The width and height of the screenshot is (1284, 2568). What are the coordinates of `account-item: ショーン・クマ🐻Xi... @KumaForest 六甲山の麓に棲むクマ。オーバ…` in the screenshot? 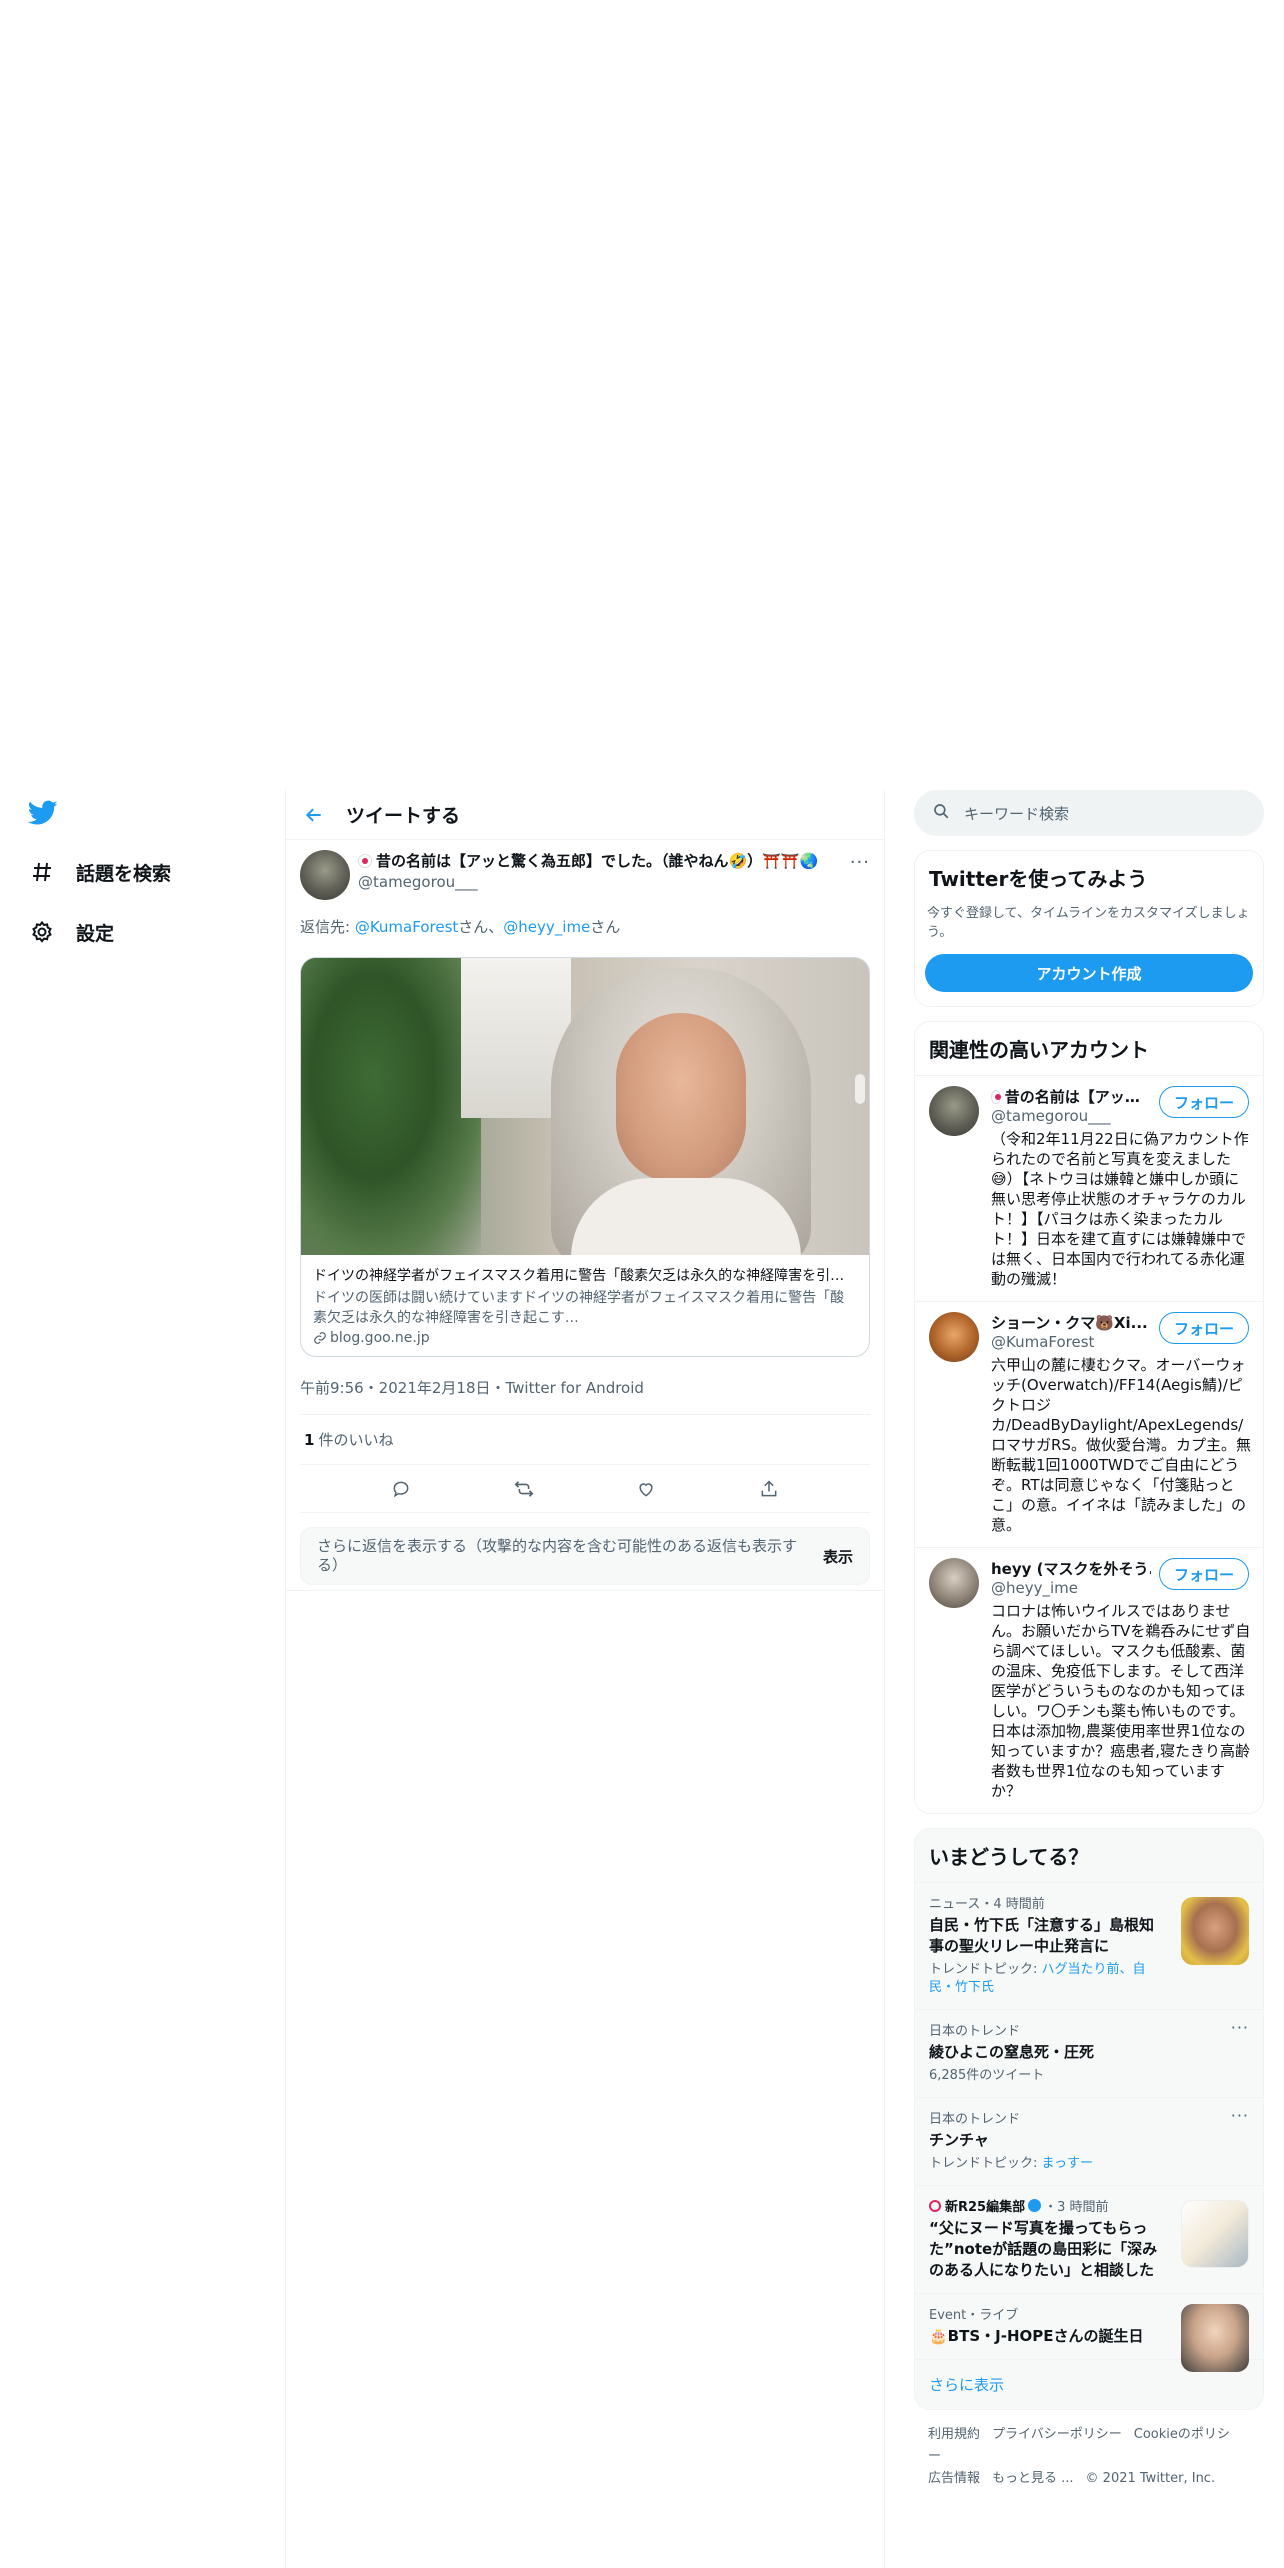 It's located at (1089, 1424).